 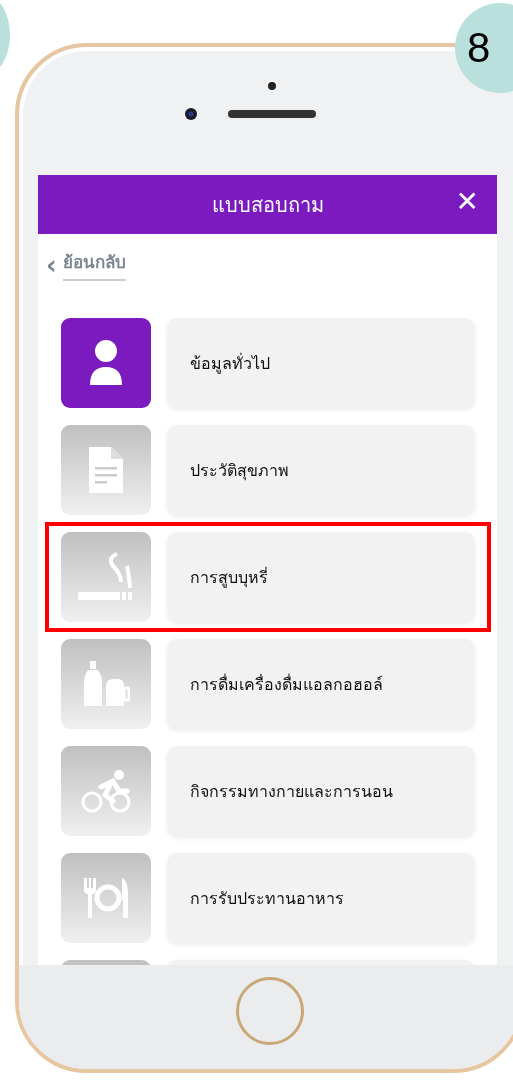 I want to click on close-button: ✕, so click(x=467, y=201).